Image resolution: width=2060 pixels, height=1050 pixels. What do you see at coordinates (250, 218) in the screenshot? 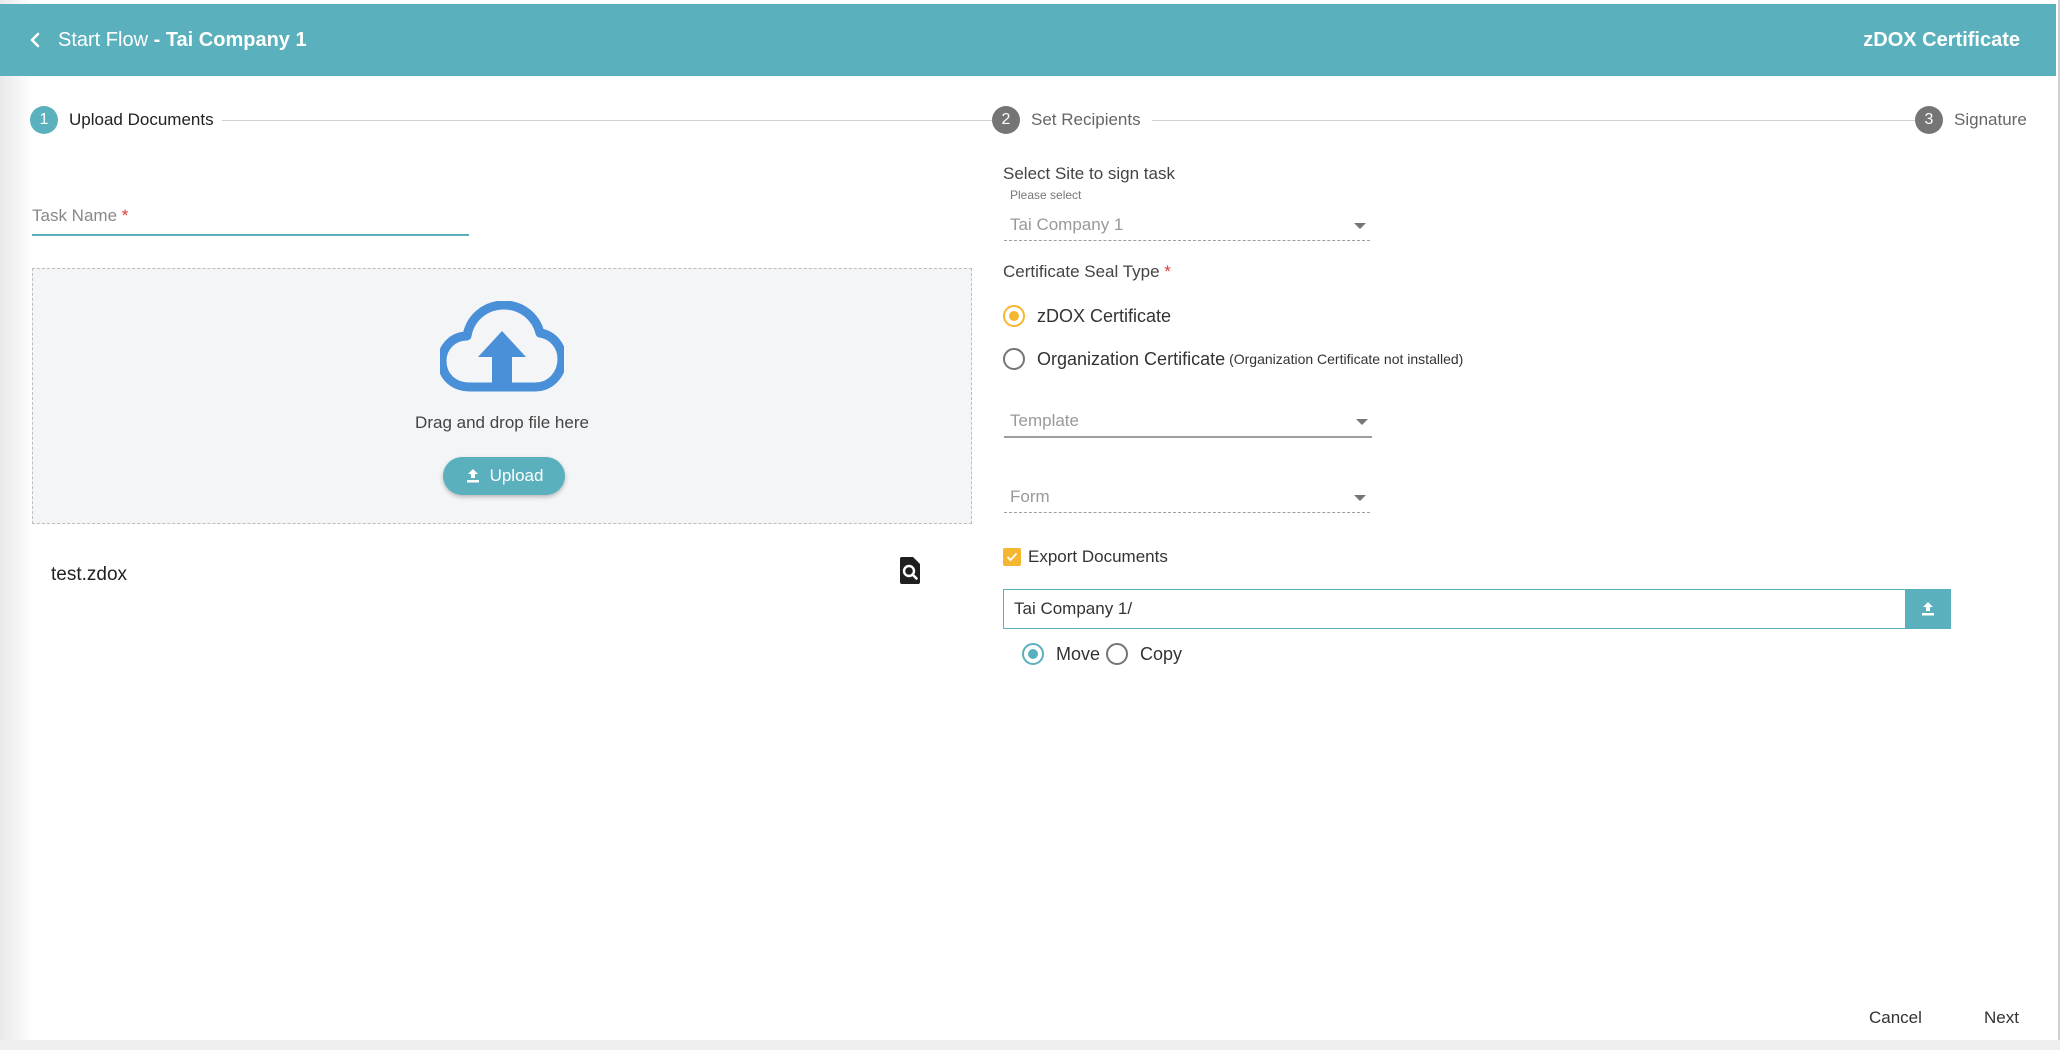
I see `task-name-input: Task Name *` at bounding box center [250, 218].